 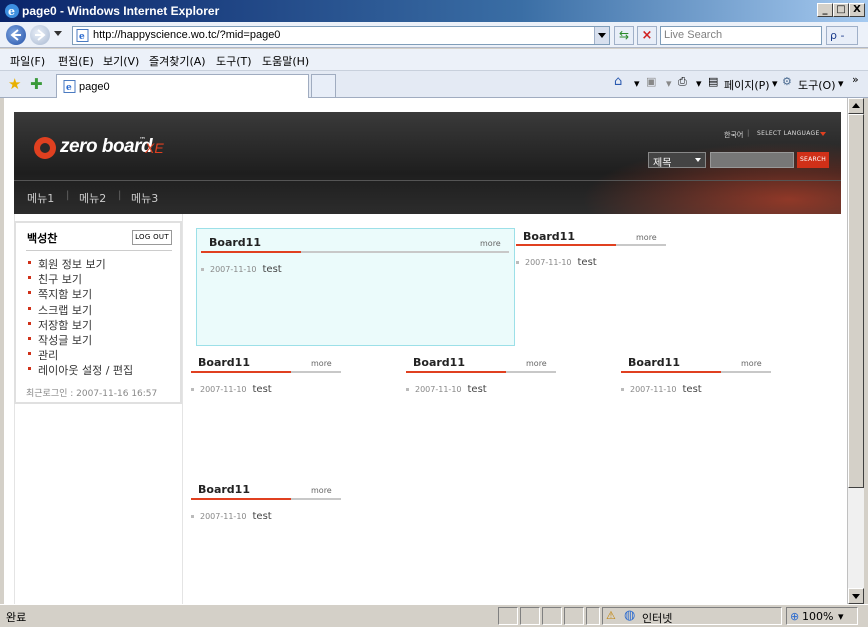 I want to click on home-icon: ⌂, so click(x=618, y=81).